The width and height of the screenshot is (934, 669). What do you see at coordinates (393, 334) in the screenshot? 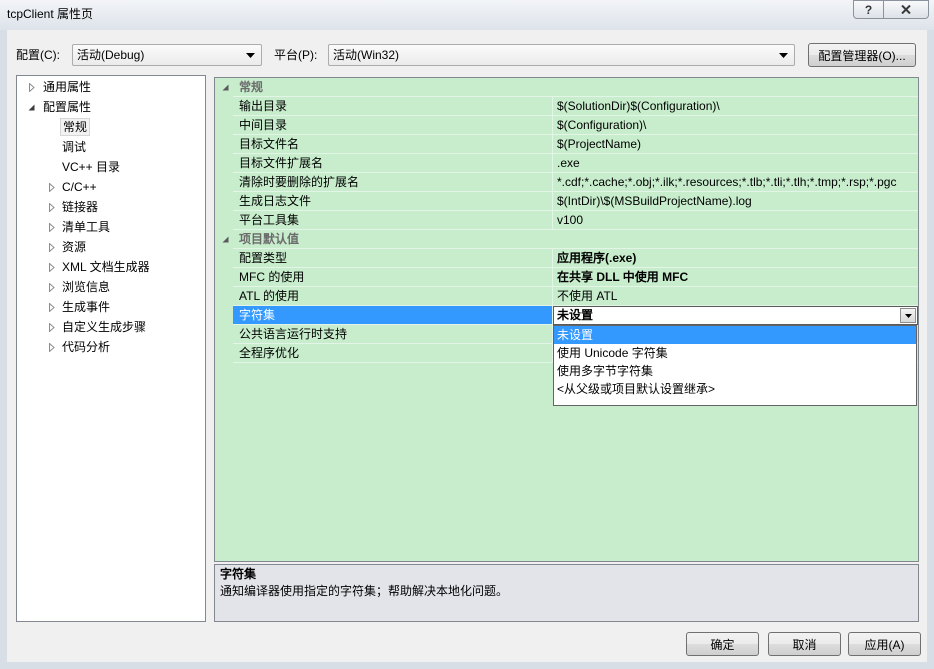
I see `property-name: 公共语言运行时支持` at bounding box center [393, 334].